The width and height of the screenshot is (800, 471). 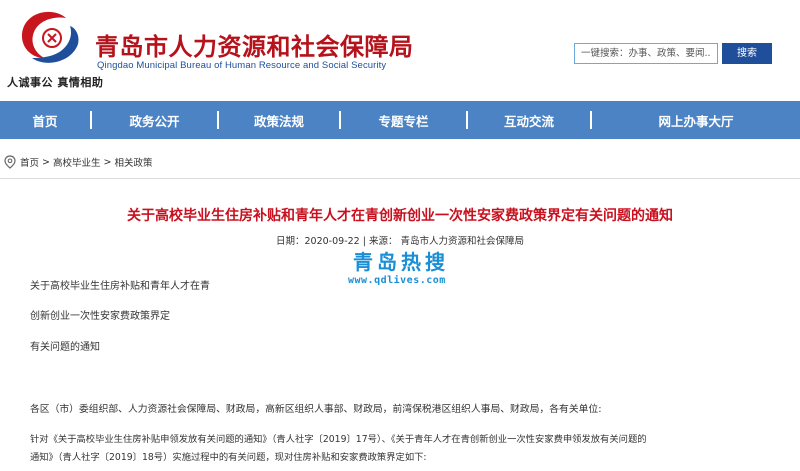 What do you see at coordinates (400, 216) in the screenshot?
I see `article-title: 关于高校毕业生住房补贴和青年人才在青创新创业一次性安家费政策界定有关问题的通知` at bounding box center [400, 216].